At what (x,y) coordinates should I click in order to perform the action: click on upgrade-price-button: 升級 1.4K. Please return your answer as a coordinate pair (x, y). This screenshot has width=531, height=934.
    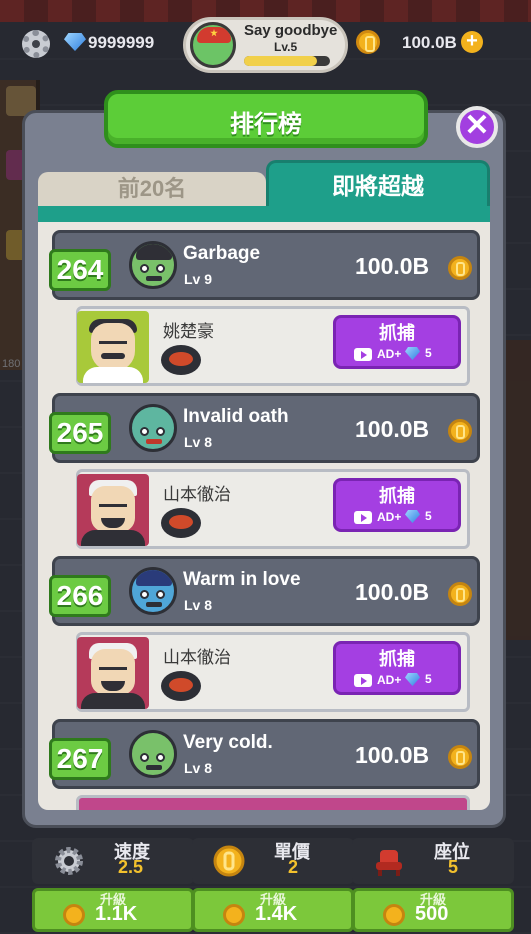
    Looking at the image, I should click on (273, 910).